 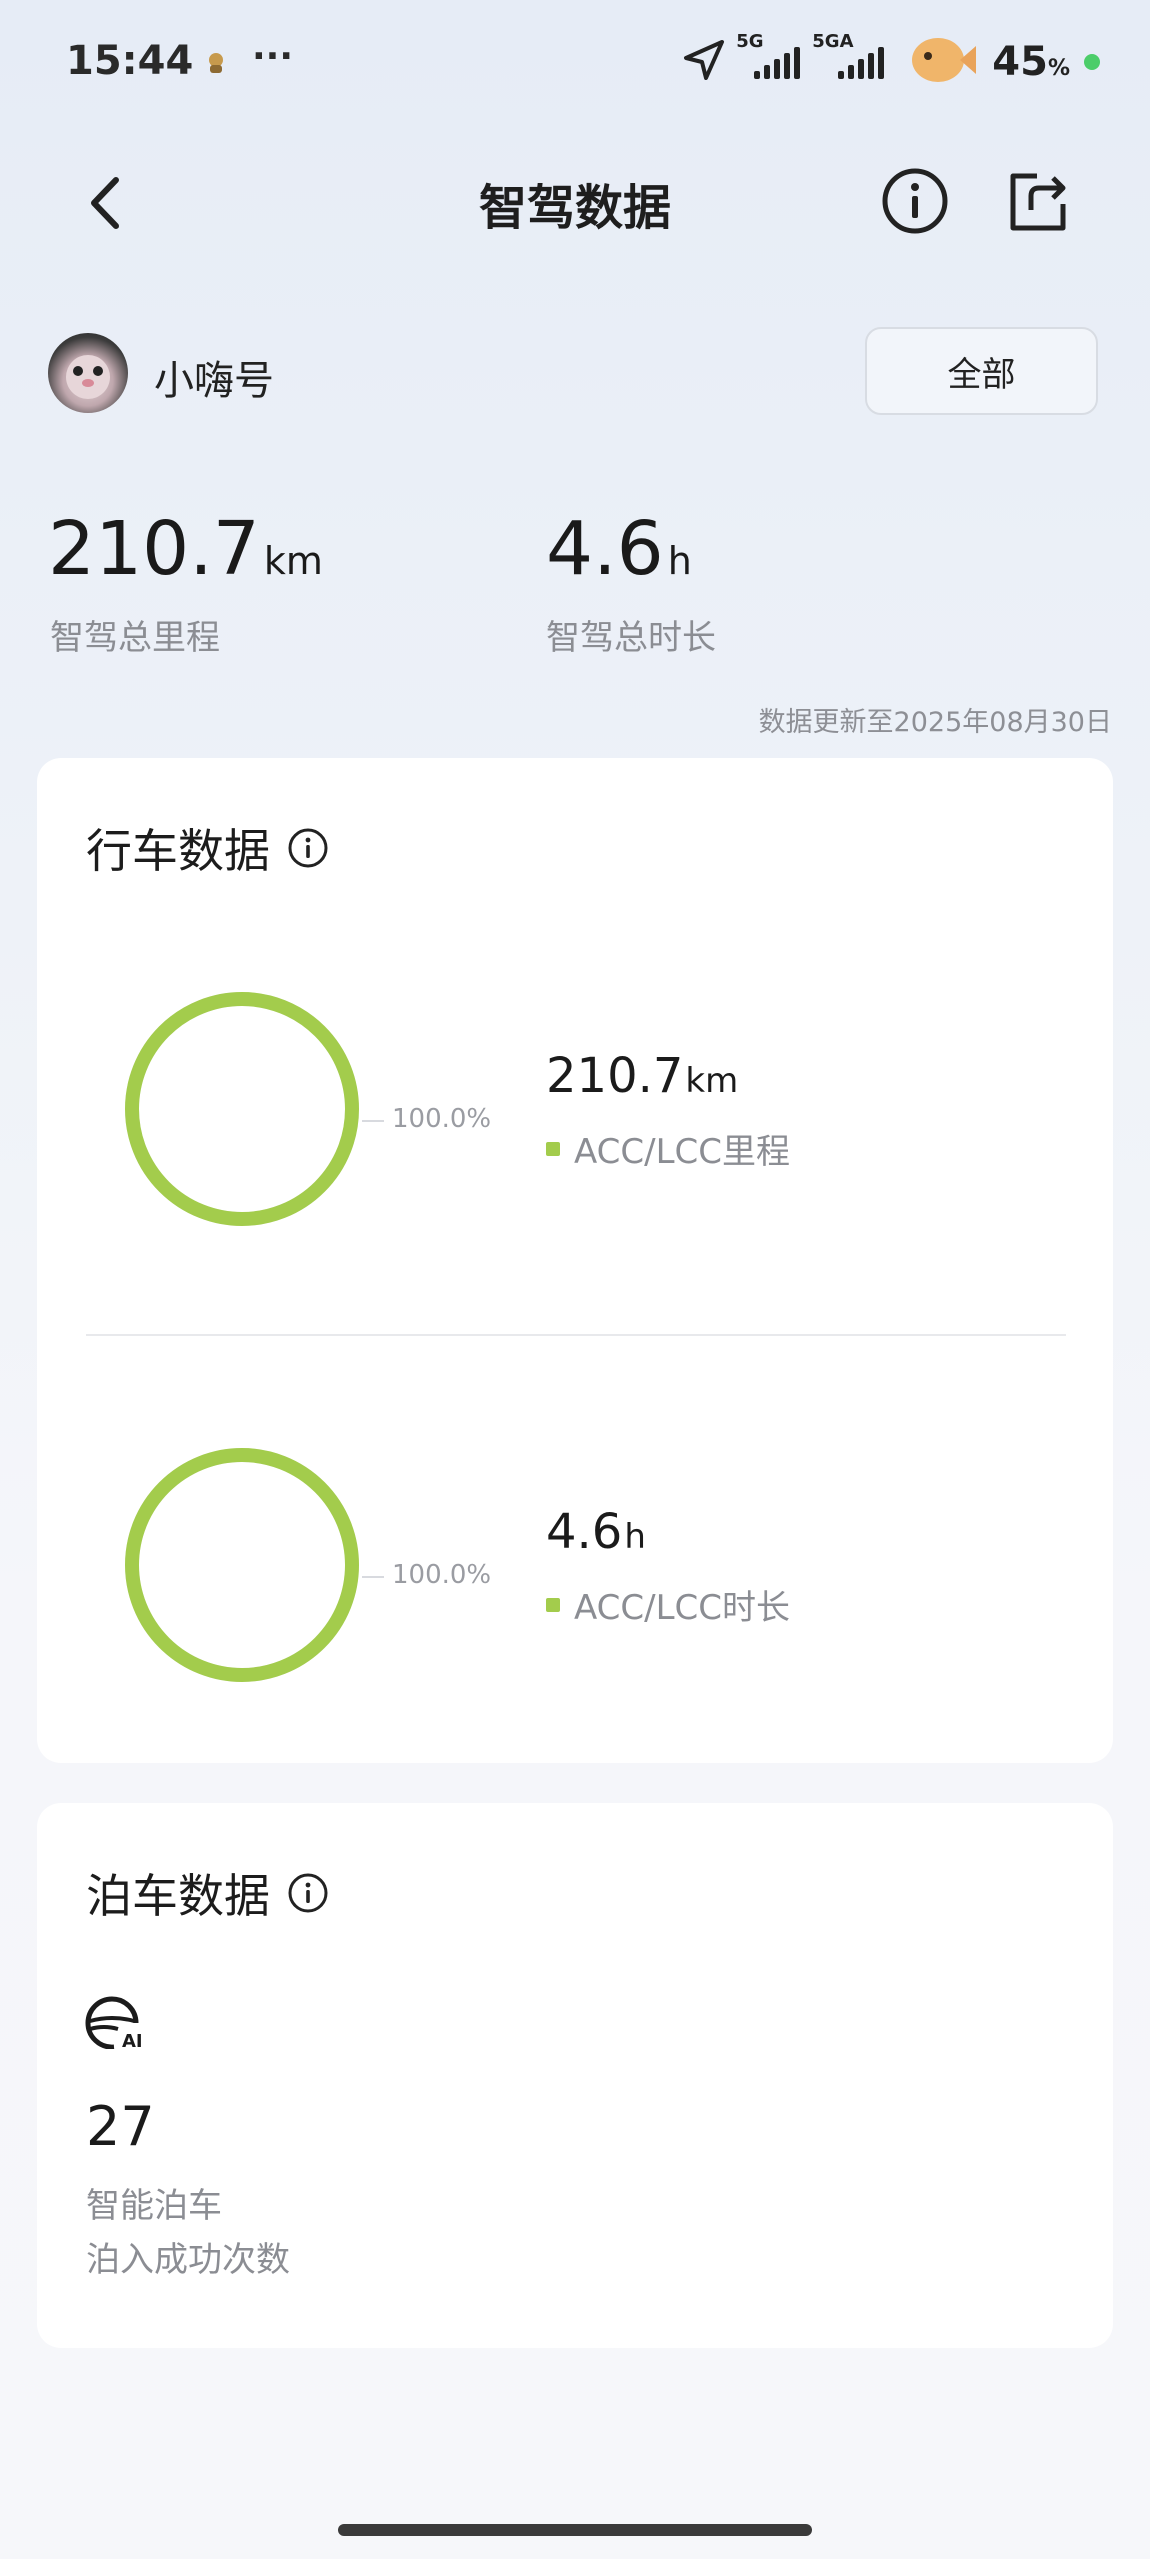 I want to click on notification-icon, so click(x=216, y=65).